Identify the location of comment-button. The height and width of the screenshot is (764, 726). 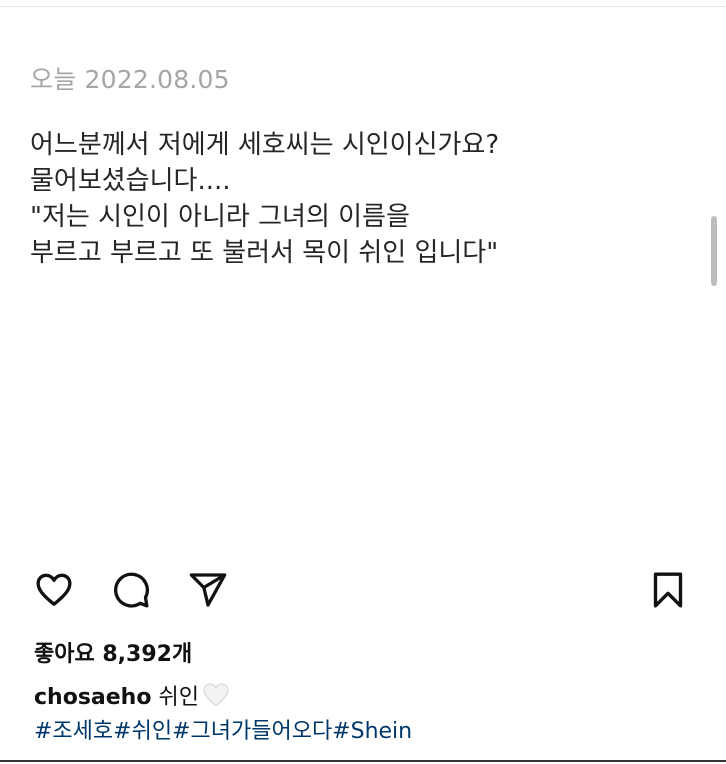
(131, 590).